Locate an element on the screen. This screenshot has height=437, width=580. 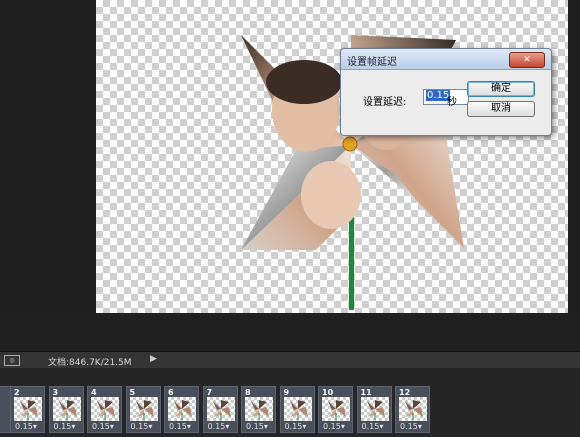
frame-cell: 12 0.15▾ is located at coordinates (412, 409).